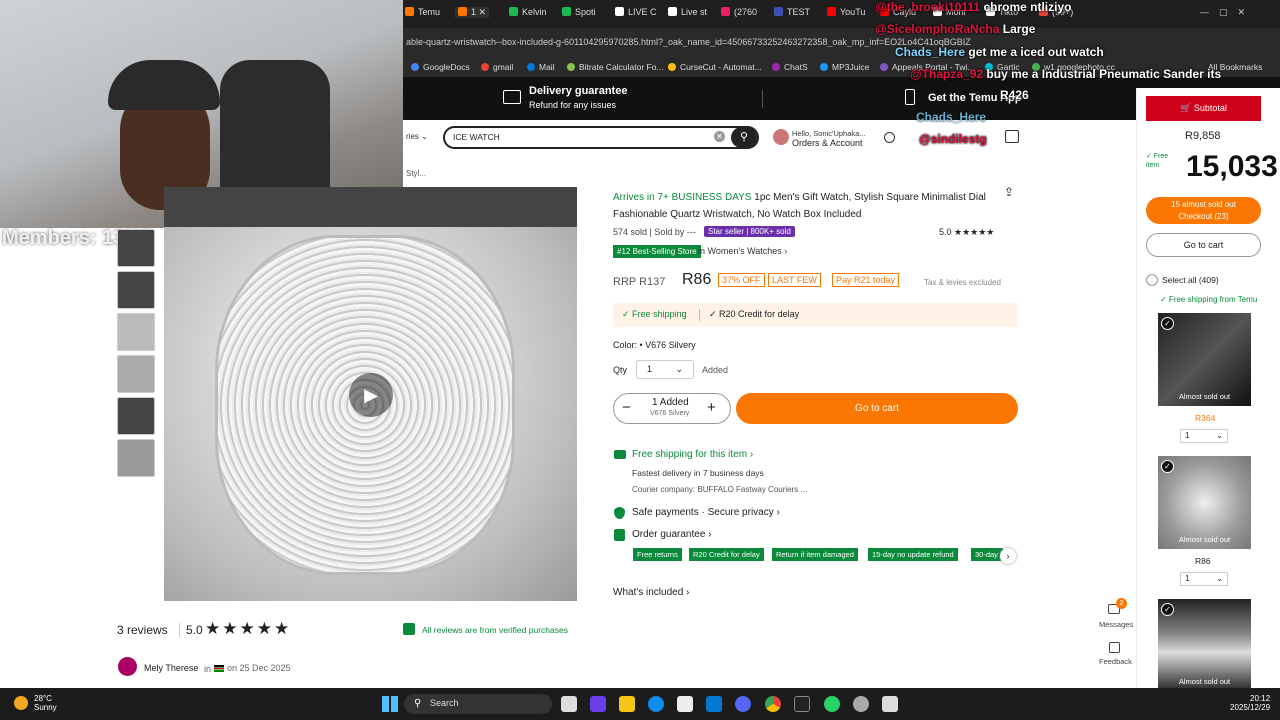 The width and height of the screenshot is (1280, 720). I want to click on tab-kelvin: Kelvin, so click(528, 12).